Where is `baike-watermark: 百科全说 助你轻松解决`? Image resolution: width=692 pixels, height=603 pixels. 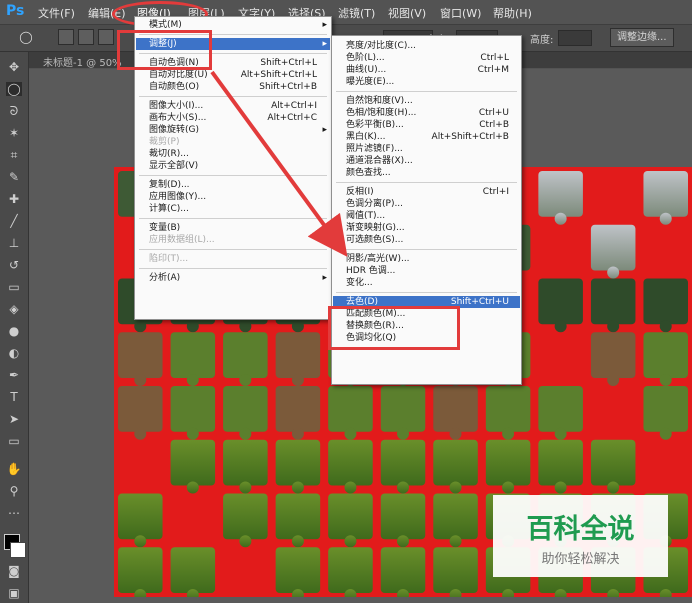
baike-watermark: 百科全说 助你轻松解决 is located at coordinates (580, 536).